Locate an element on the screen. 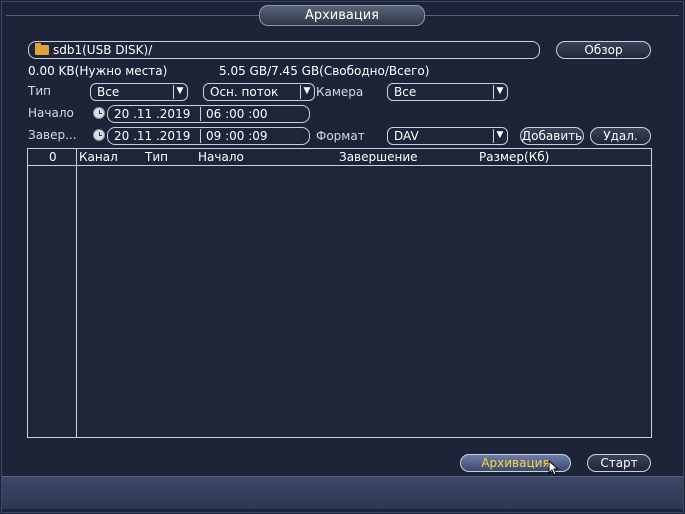 The width and height of the screenshot is (685, 514). camera-label: Камера is located at coordinates (340, 92).